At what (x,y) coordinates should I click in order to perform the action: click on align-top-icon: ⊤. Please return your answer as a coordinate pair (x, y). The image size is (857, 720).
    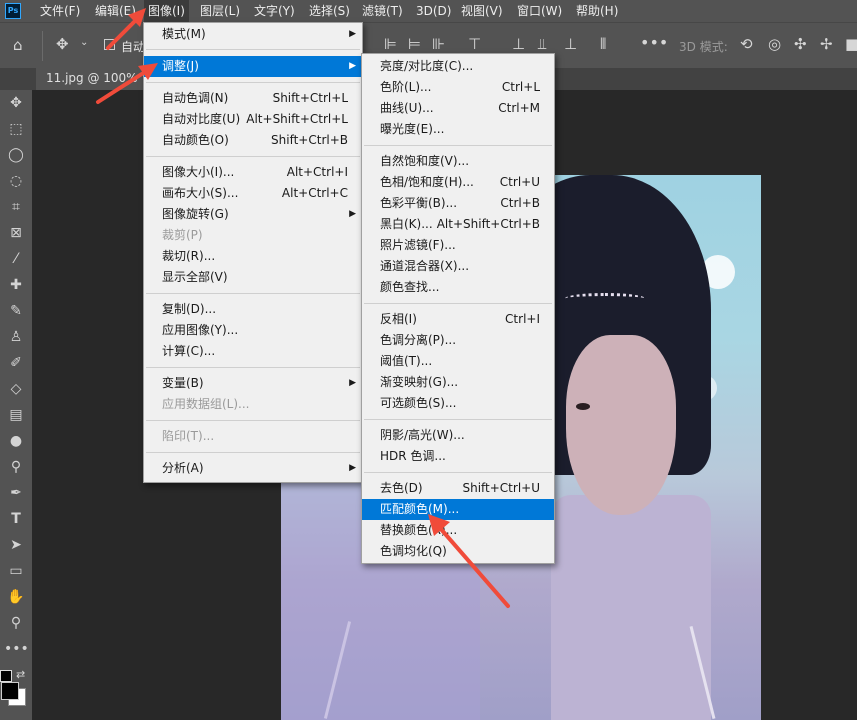
    Looking at the image, I should click on (474, 44).